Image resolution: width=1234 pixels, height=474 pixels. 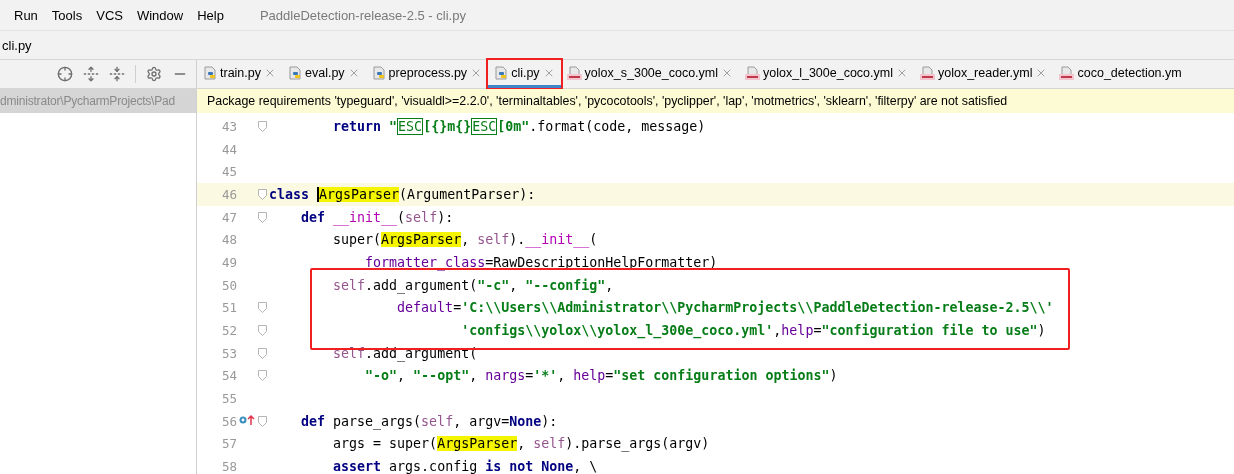 What do you see at coordinates (324, 74) in the screenshot?
I see `editor-tab: eval.py` at bounding box center [324, 74].